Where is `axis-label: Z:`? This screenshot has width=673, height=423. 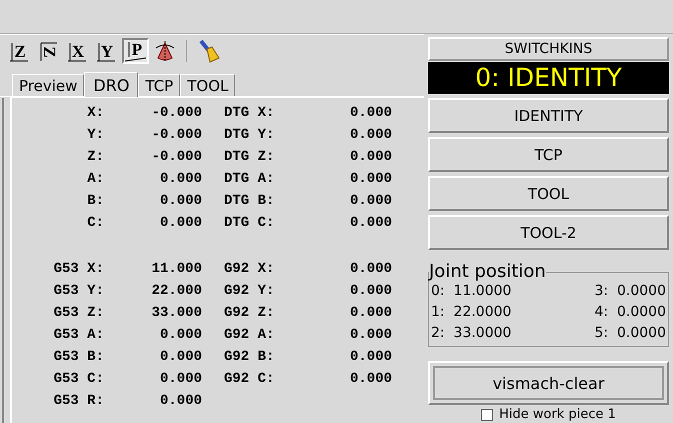 axis-label: Z: is located at coordinates (95, 157).